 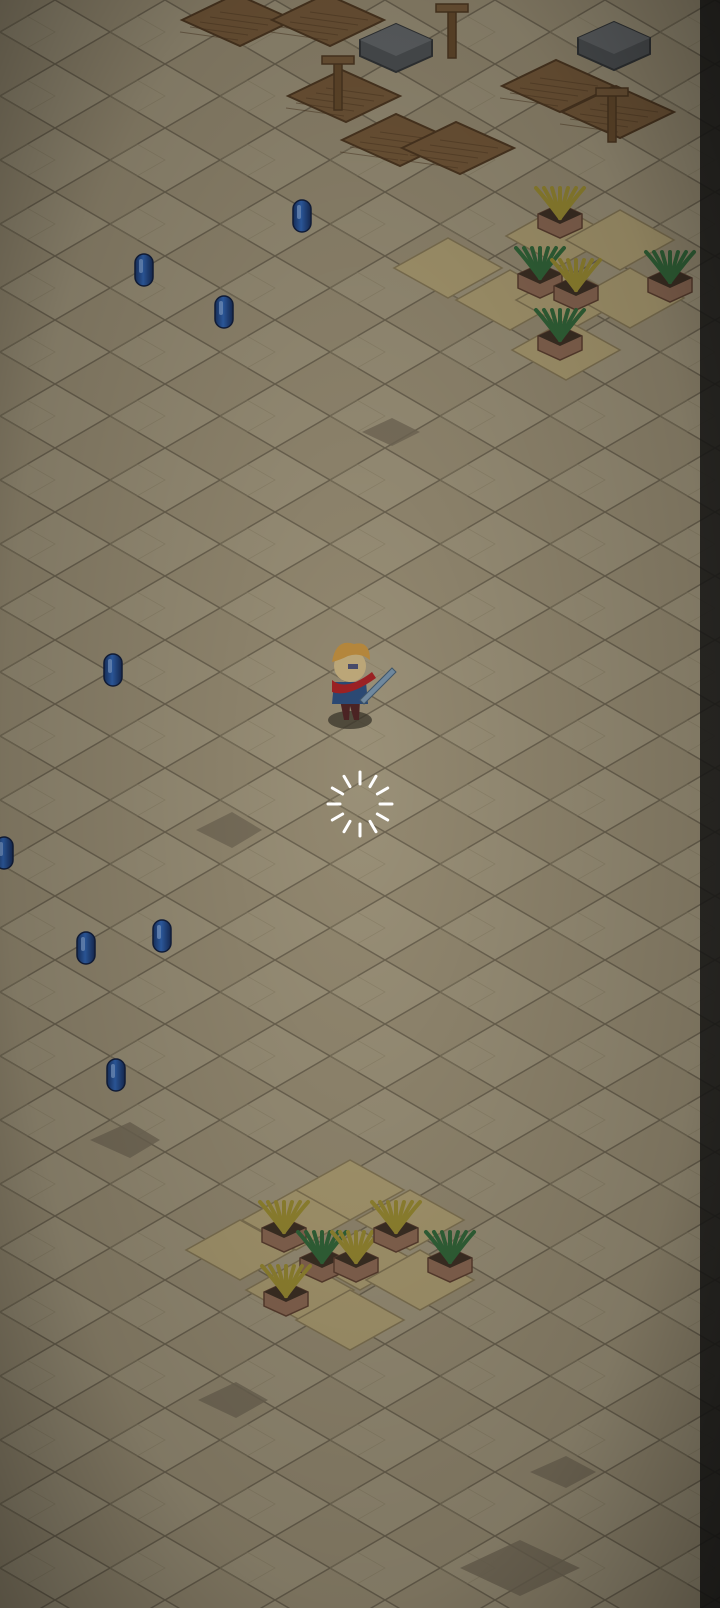 What do you see at coordinates (353, 666) in the screenshot?
I see `player-eye` at bounding box center [353, 666].